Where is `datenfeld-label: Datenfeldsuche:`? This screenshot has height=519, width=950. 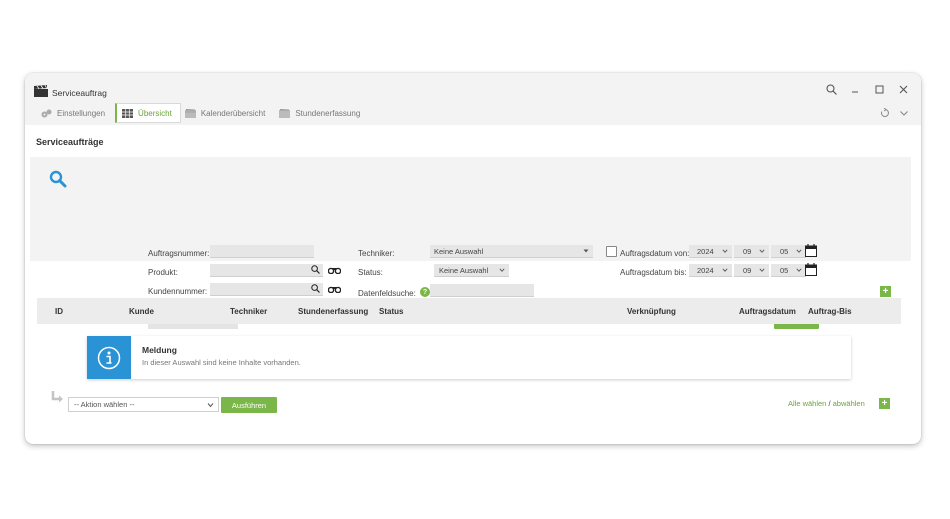
datenfeld-label: Datenfeldsuche: is located at coordinates (387, 293).